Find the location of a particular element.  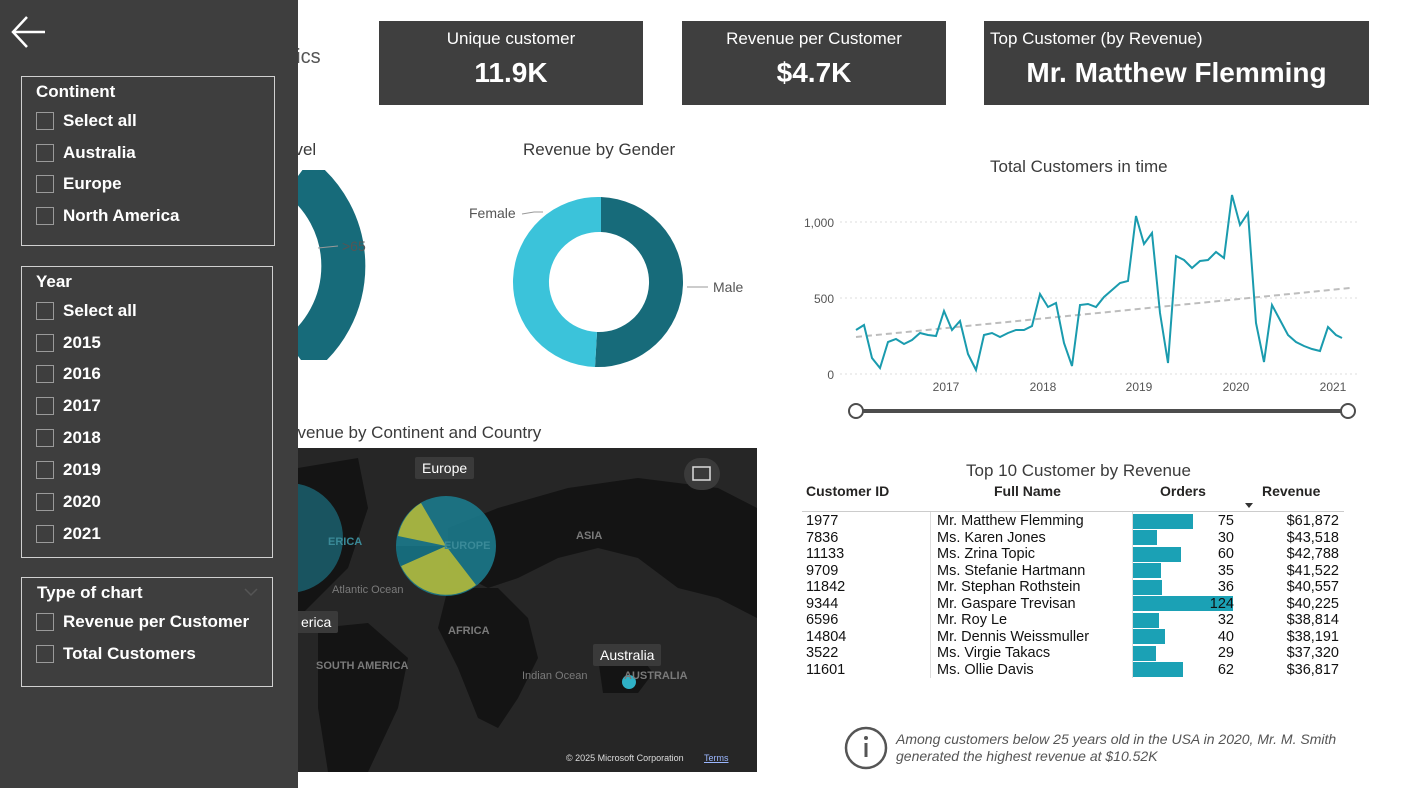

info-icon is located at coordinates (866, 748).